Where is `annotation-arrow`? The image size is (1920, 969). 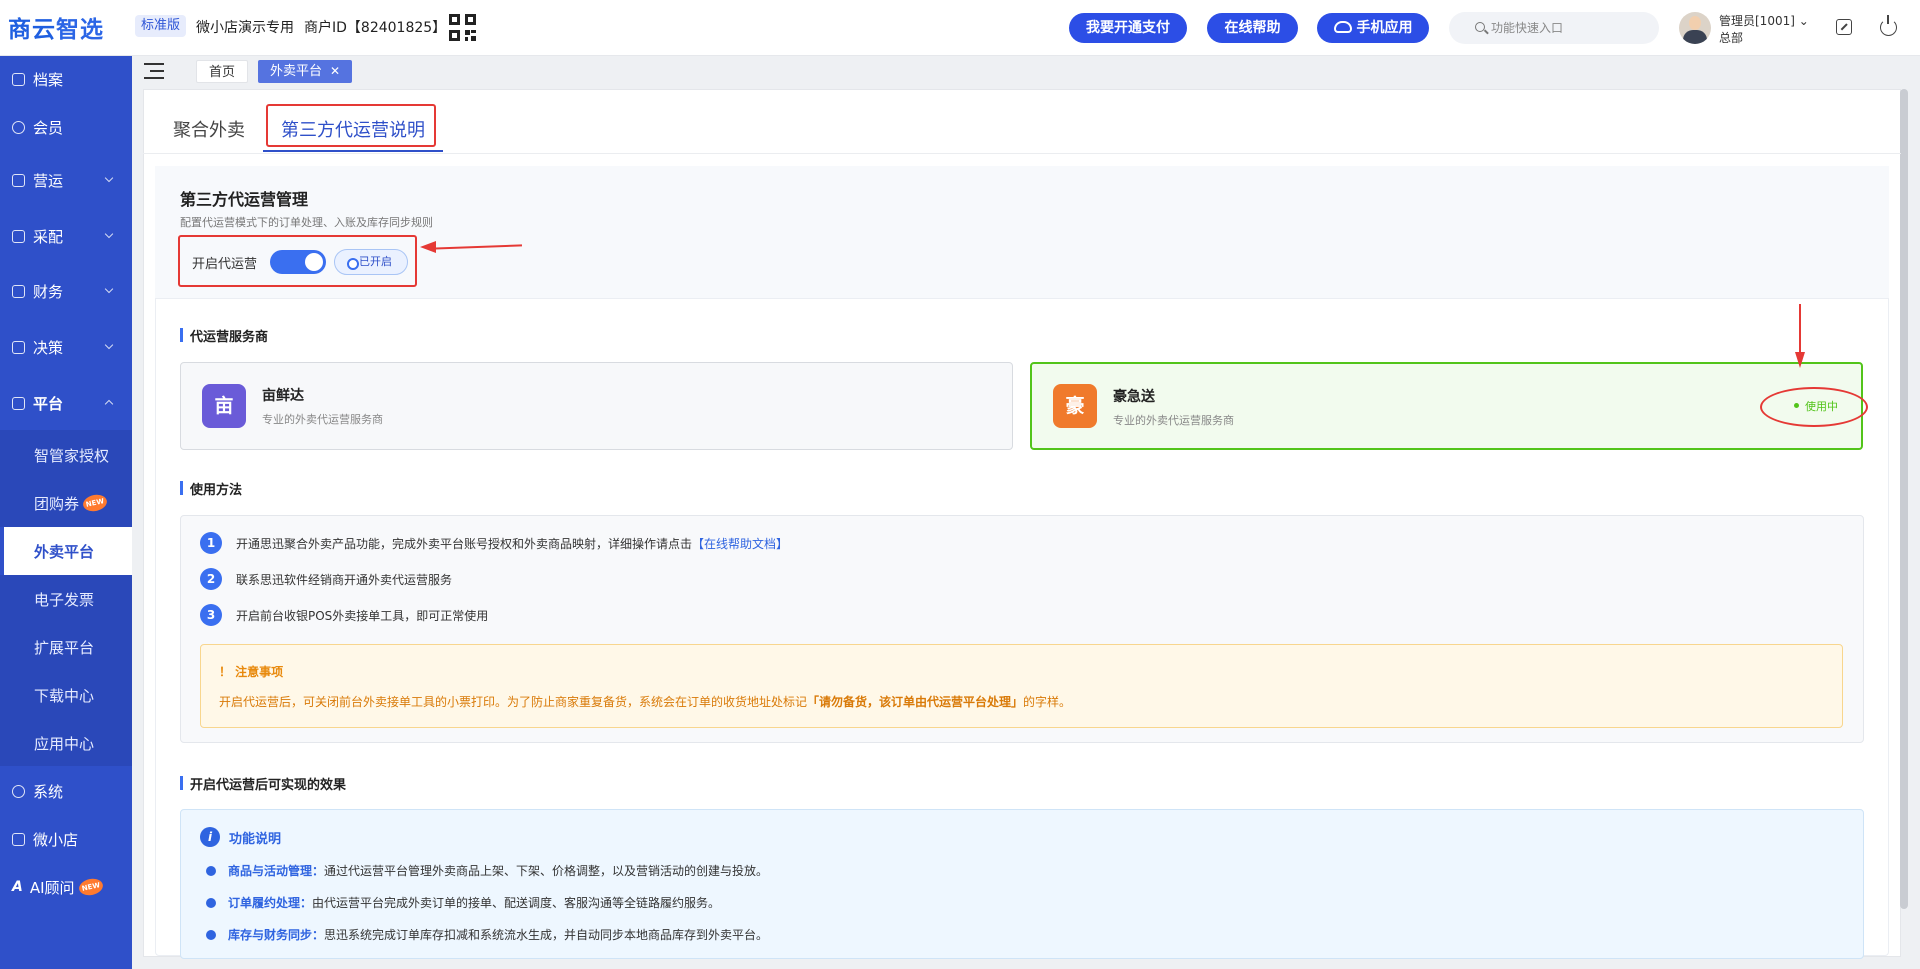 annotation-arrow is located at coordinates (1800, 329).